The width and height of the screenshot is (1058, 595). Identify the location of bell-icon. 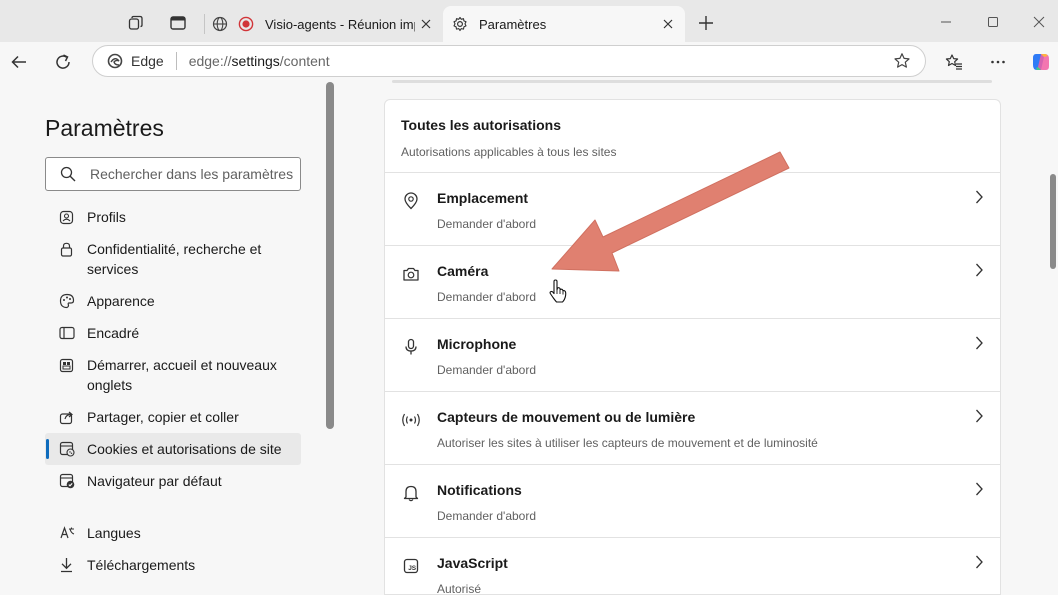
(411, 493).